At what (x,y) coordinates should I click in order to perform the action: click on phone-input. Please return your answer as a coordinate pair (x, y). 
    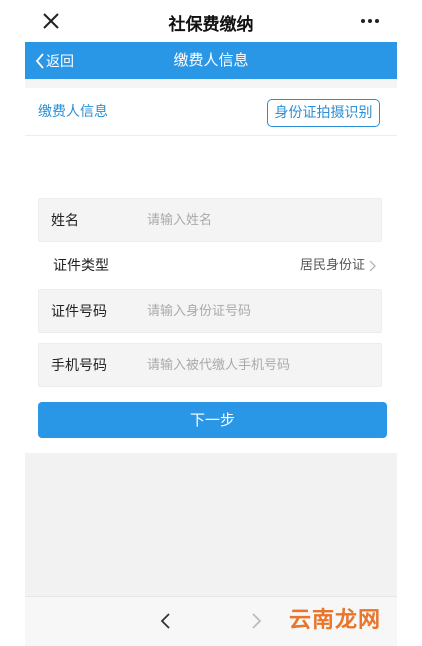
    Looking at the image, I should click on (260, 366).